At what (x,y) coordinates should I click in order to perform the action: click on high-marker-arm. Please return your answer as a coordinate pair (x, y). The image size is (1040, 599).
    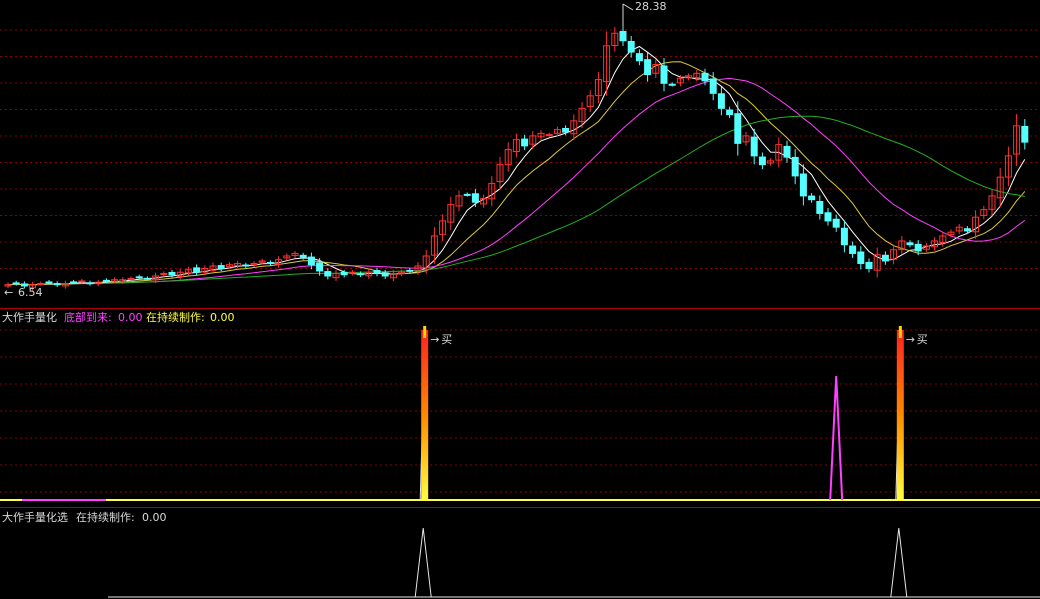
    Looking at the image, I should click on (628, 7).